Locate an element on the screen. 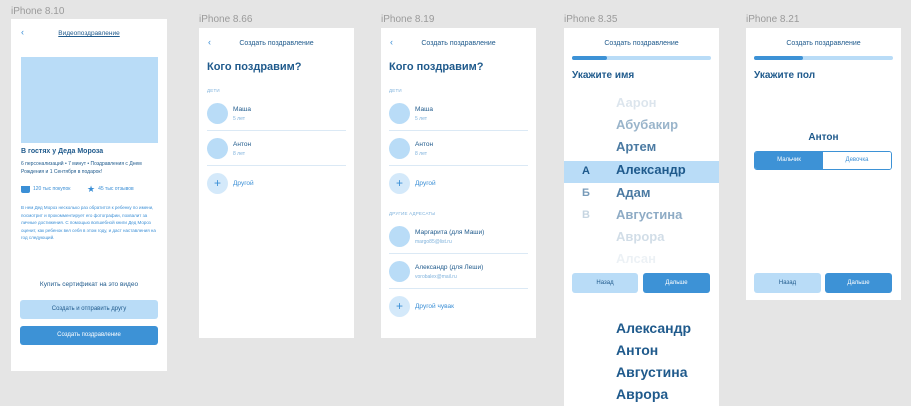 This screenshot has height=406, width=911. girl-option: Девочка is located at coordinates (857, 160).